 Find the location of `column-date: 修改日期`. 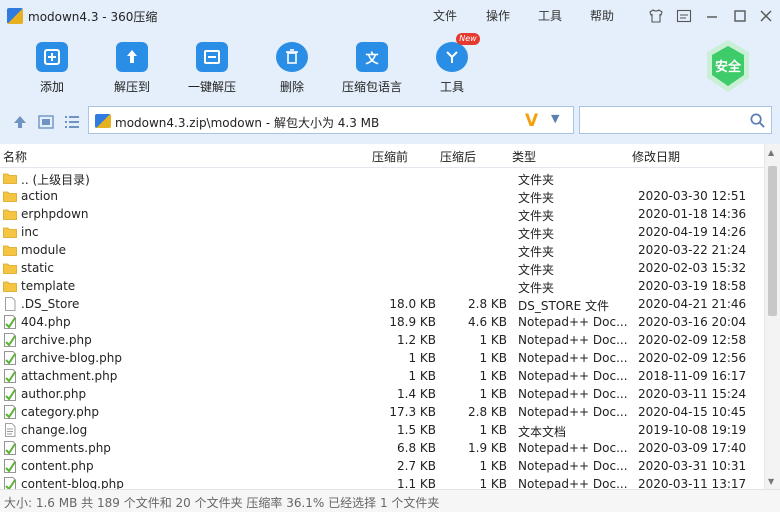

column-date: 修改日期 is located at coordinates (656, 156).